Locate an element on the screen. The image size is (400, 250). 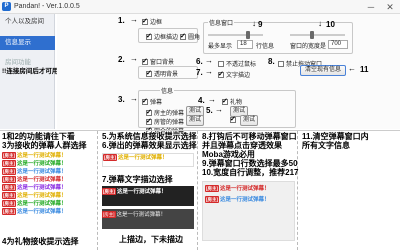
info-window-group-title: 信息窗口 is located at coordinates (221, 22).